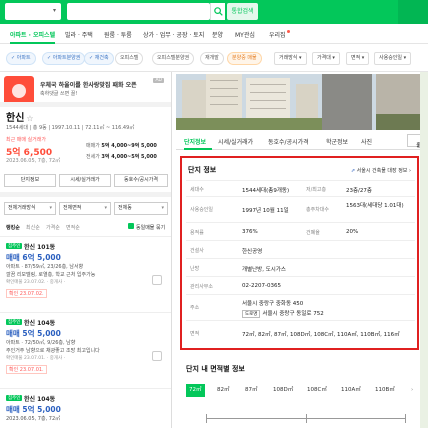  I want to click on area-tab: 87㎡, so click(251, 390).